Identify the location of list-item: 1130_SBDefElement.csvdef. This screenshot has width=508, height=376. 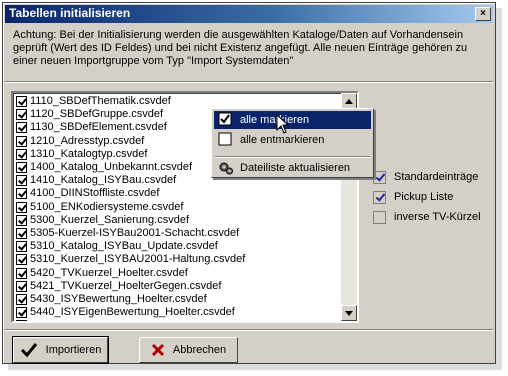
(91, 127).